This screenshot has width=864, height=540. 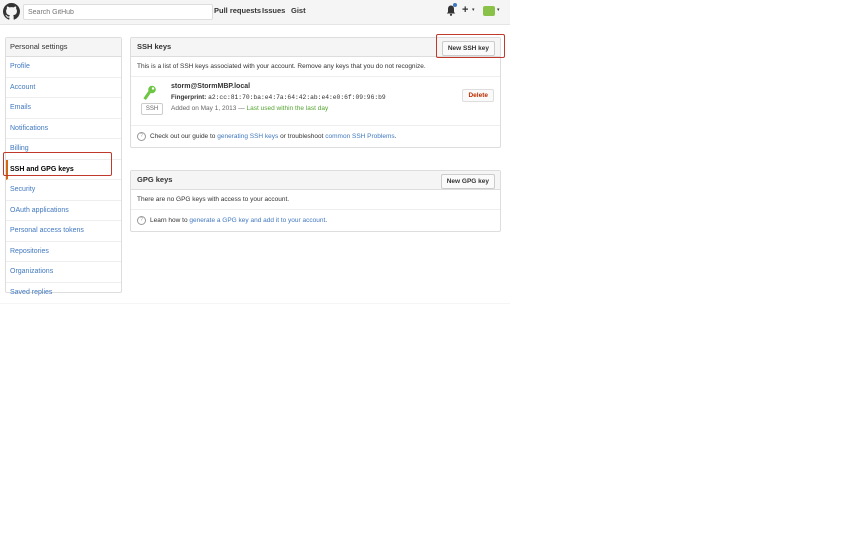 What do you see at coordinates (326, 221) in the screenshot?
I see `gpg-help-suffix: .` at bounding box center [326, 221].